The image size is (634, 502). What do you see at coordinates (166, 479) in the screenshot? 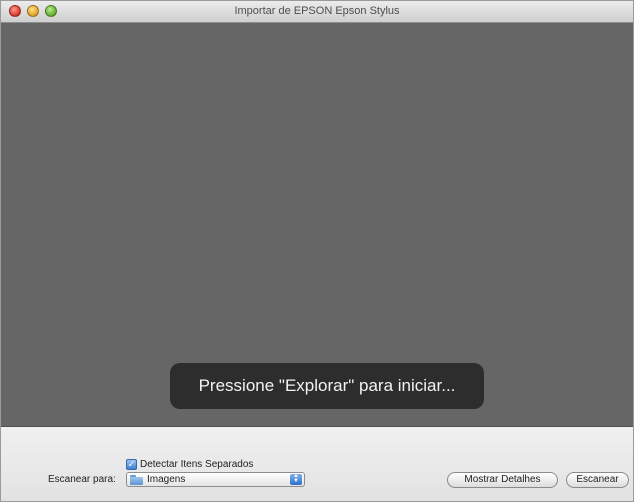
I see `scan-destination-value: Imagens` at bounding box center [166, 479].